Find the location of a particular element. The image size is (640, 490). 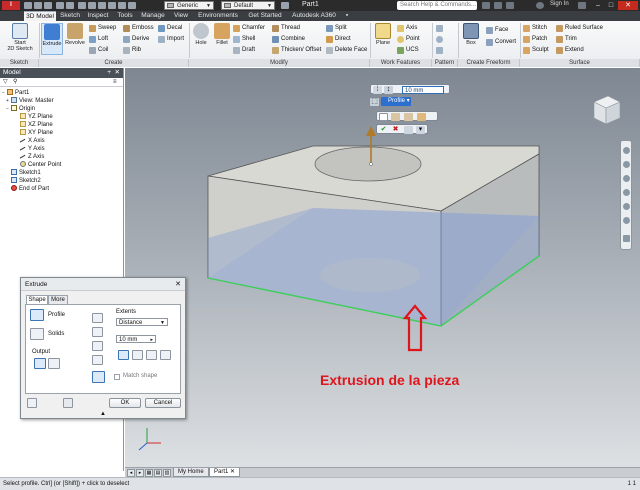

extrude-button: Extrude is located at coordinates (52, 39).